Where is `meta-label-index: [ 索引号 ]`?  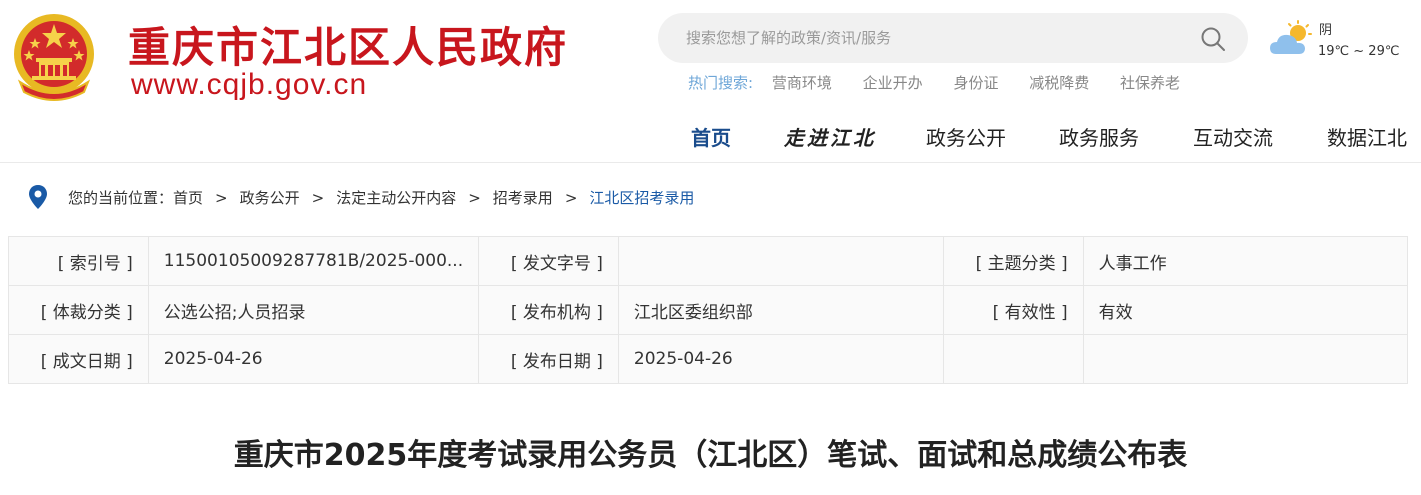 meta-label-index: [ 索引号 ] is located at coordinates (78, 261).